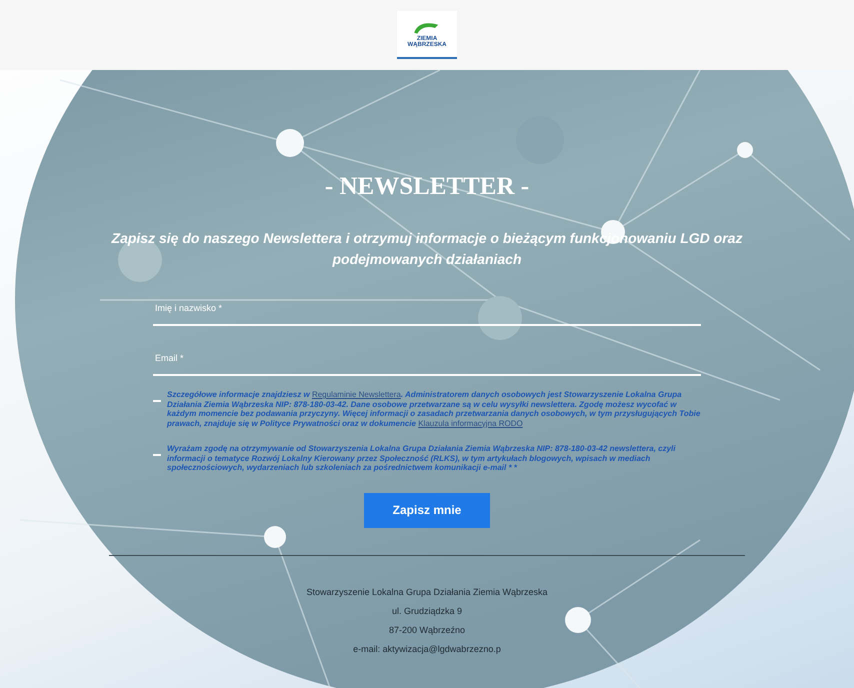  What do you see at coordinates (427, 510) in the screenshot?
I see `subscribe-button: Zapisz mnie` at bounding box center [427, 510].